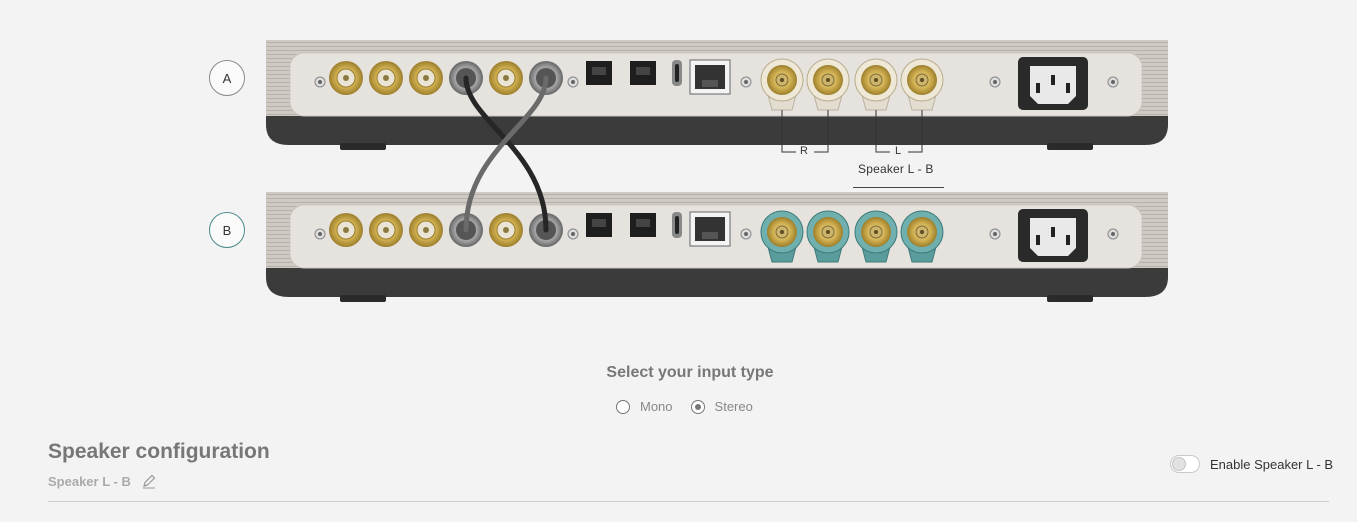  I want to click on selected-dot-icon, so click(697, 406).